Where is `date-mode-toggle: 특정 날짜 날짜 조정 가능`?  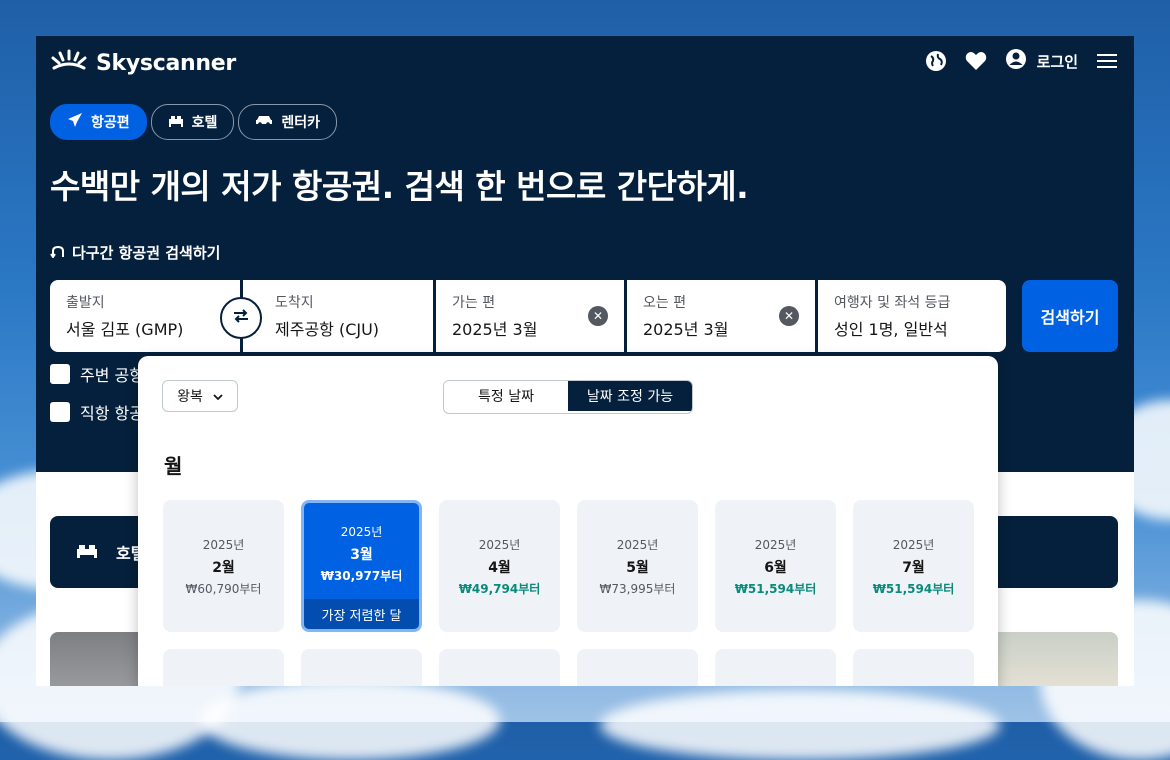
date-mode-toggle: 특정 날짜 날짜 조정 가능 is located at coordinates (568, 397).